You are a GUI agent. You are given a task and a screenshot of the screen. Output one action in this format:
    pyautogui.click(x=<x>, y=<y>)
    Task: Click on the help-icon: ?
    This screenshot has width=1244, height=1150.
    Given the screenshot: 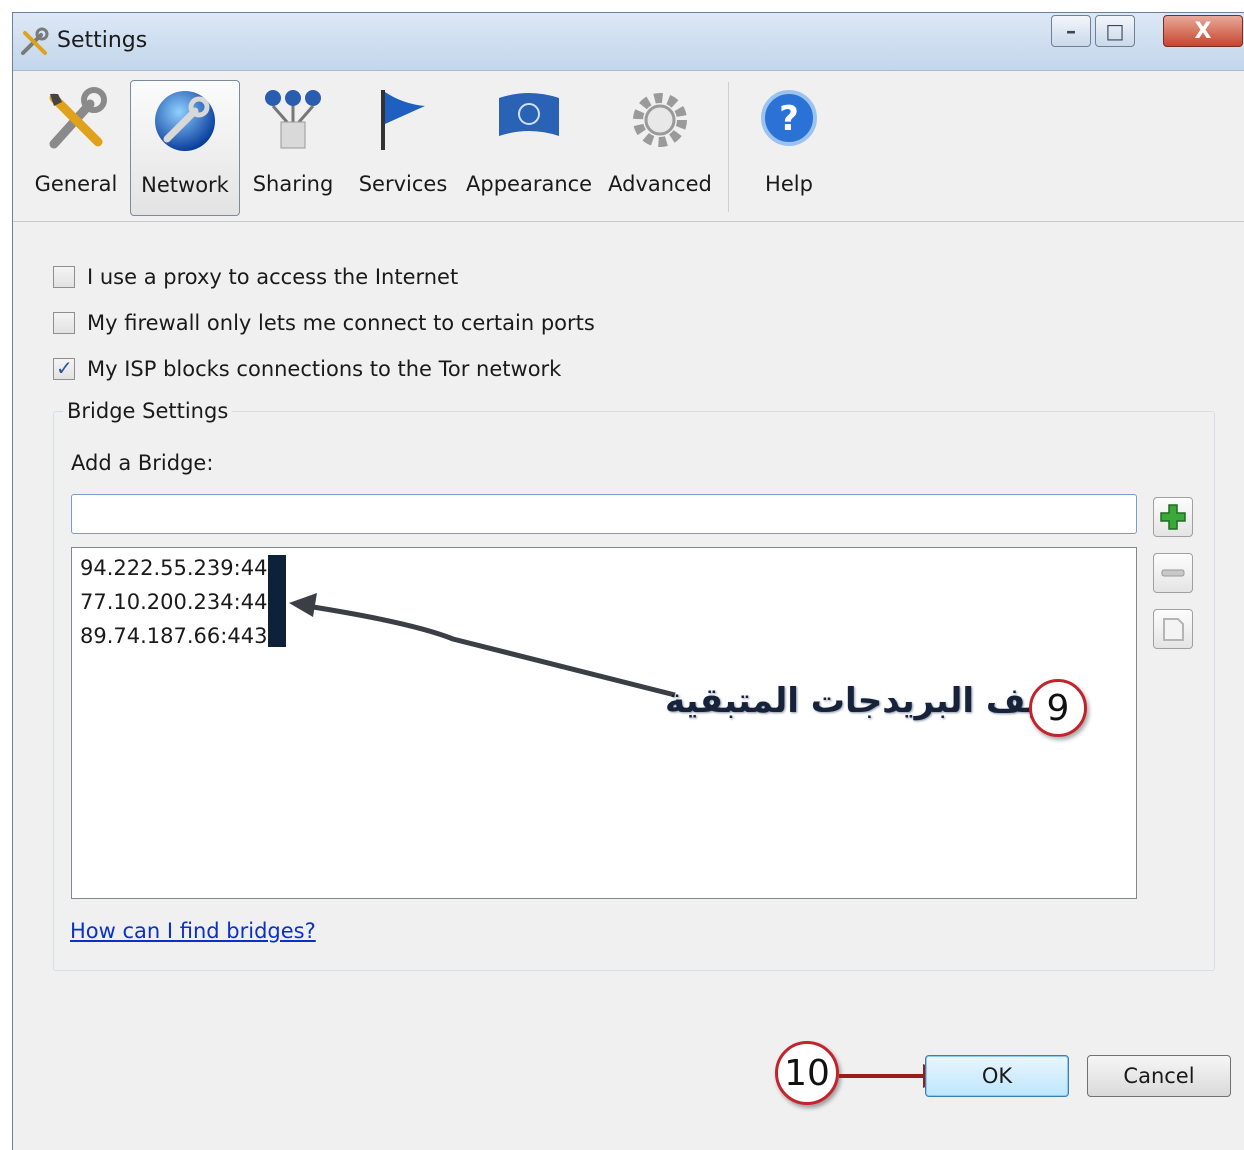 What is the action you would take?
    pyautogui.click(x=789, y=118)
    